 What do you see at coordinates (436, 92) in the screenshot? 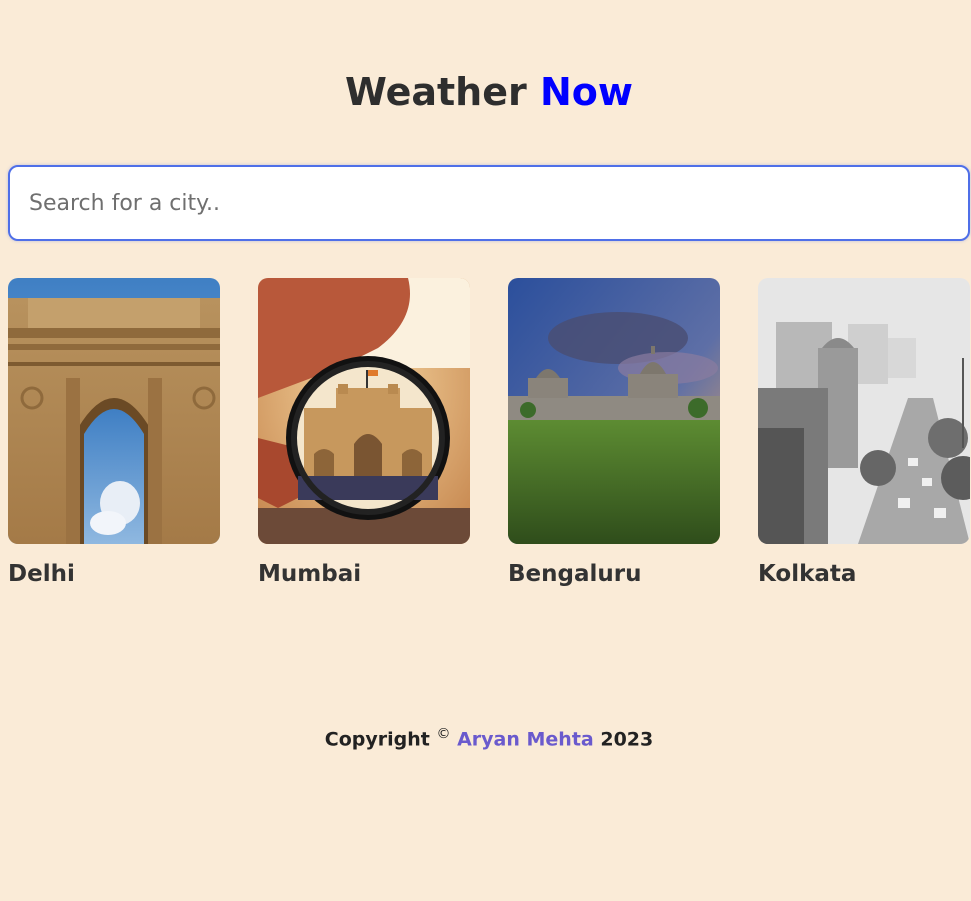
I see `title-main: Weather` at bounding box center [436, 92].